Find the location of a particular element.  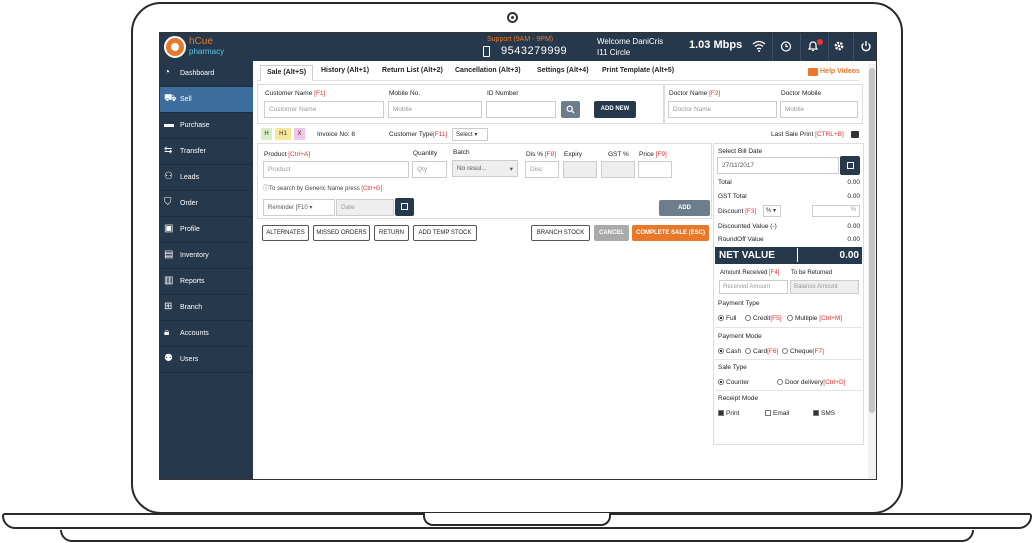

price-input is located at coordinates (655, 169).